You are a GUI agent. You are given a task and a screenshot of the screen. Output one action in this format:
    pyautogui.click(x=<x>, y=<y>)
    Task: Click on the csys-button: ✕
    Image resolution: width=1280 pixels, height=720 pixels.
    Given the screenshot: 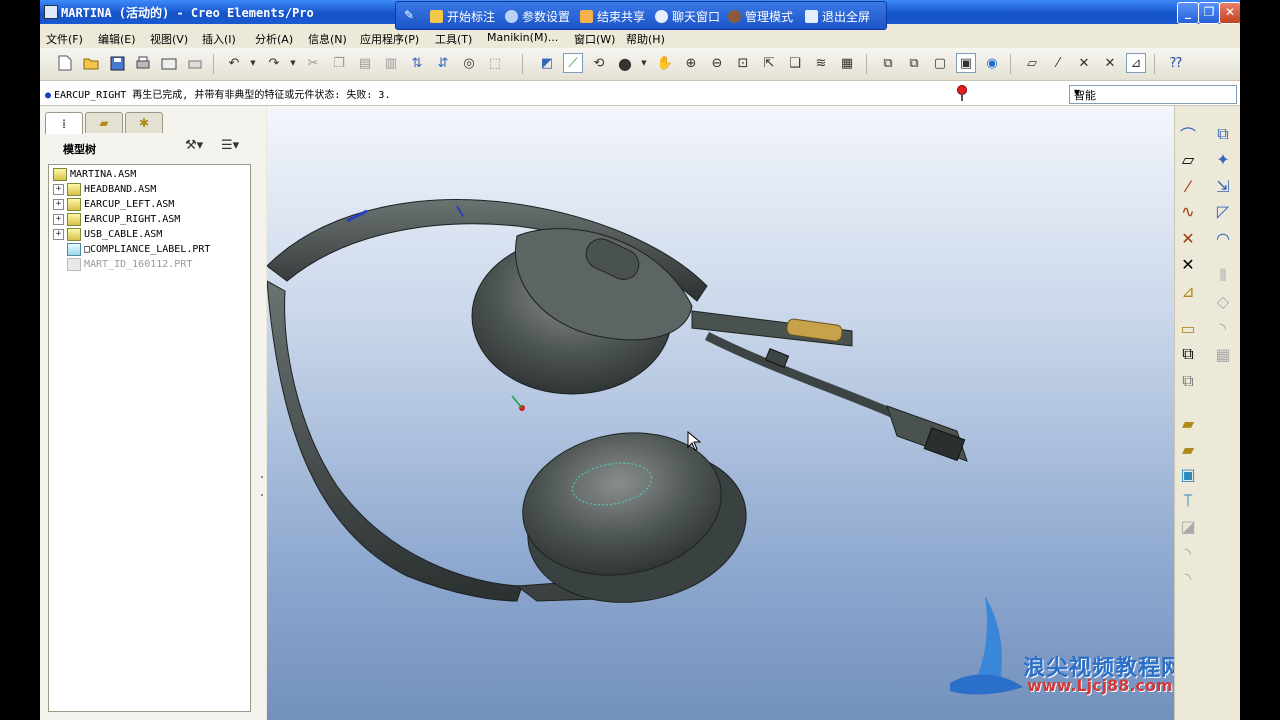 What is the action you would take?
    pyautogui.click(x=1110, y=63)
    